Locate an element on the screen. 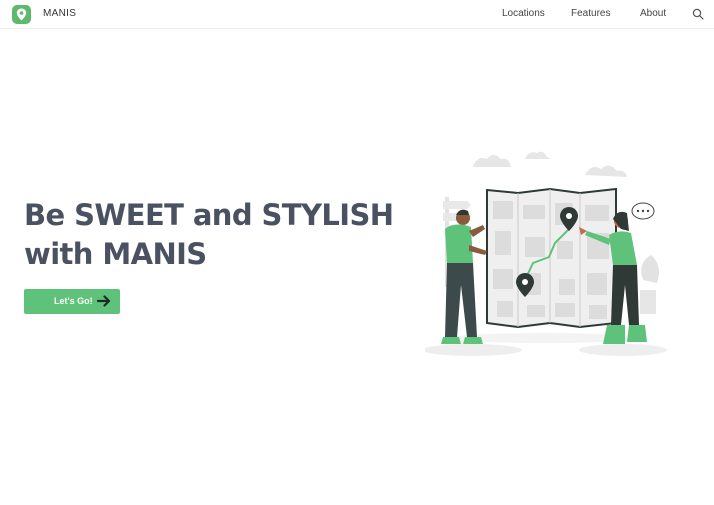 The width and height of the screenshot is (714, 505). navbar: MANIS Locations Features About is located at coordinates (357, 14).